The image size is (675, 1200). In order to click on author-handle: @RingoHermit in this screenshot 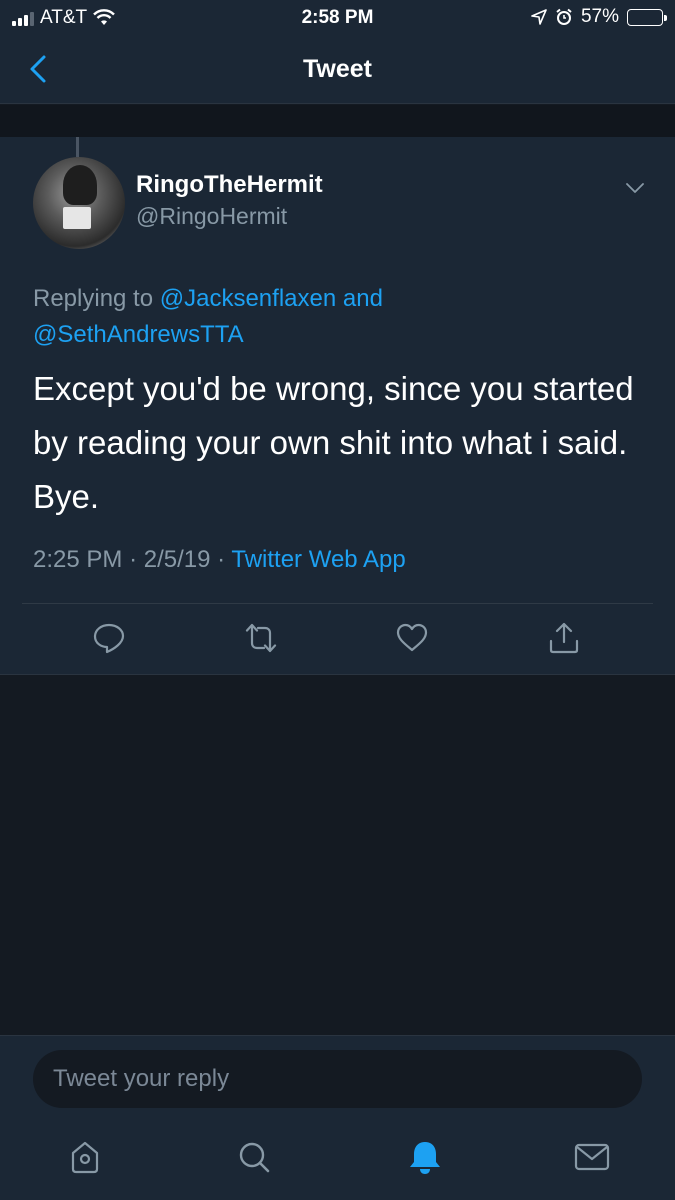, I will do `click(211, 216)`.